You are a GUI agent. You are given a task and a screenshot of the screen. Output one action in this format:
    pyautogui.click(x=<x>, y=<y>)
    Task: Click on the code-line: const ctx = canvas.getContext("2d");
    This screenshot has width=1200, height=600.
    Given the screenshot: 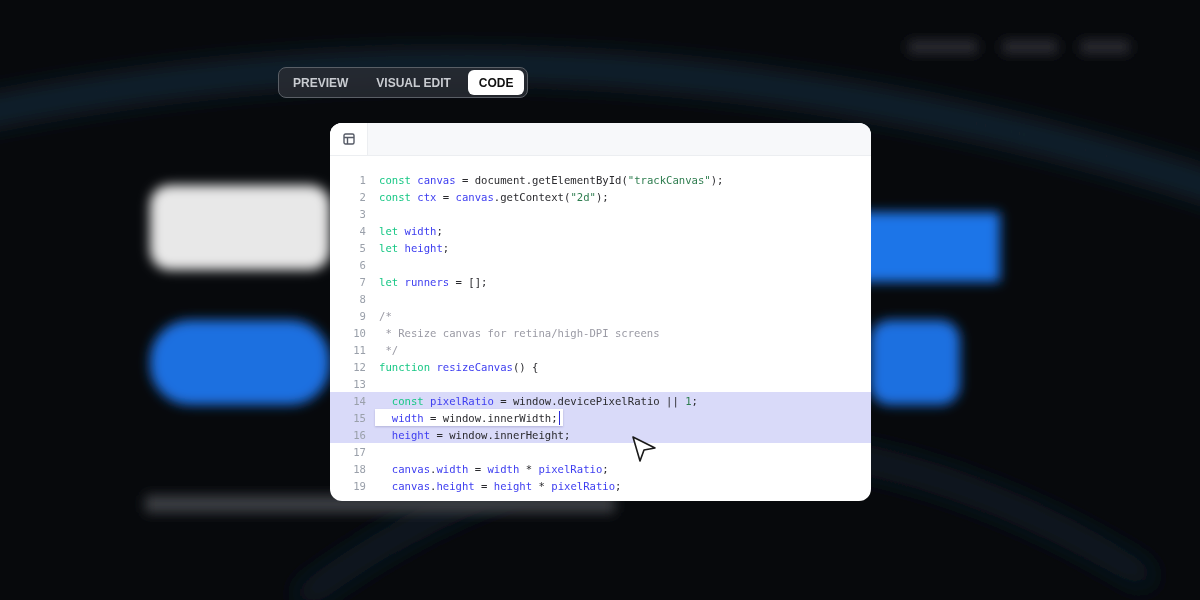 What is the action you would take?
    pyautogui.click(x=494, y=197)
    